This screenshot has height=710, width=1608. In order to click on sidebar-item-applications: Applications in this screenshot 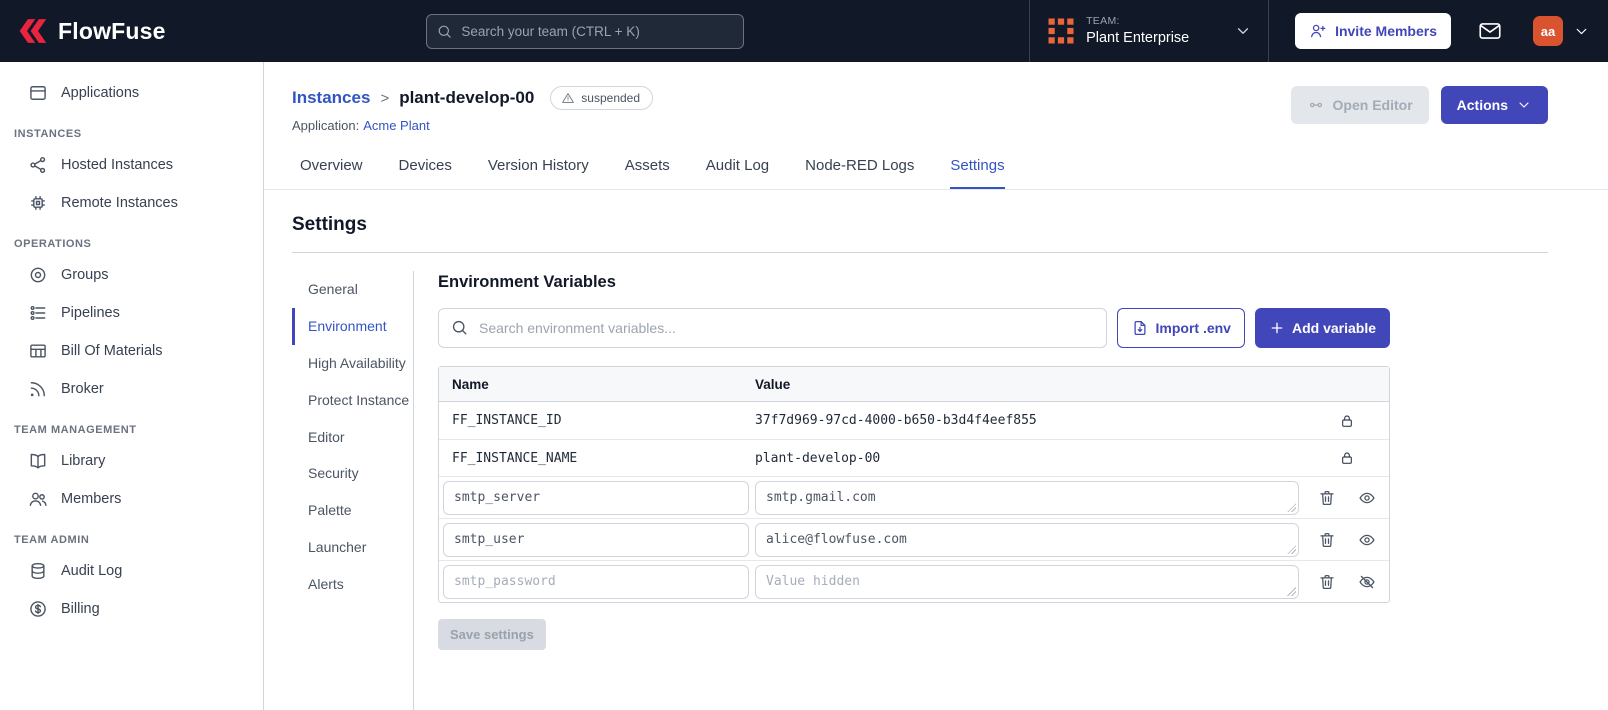, I will do `click(131, 93)`.